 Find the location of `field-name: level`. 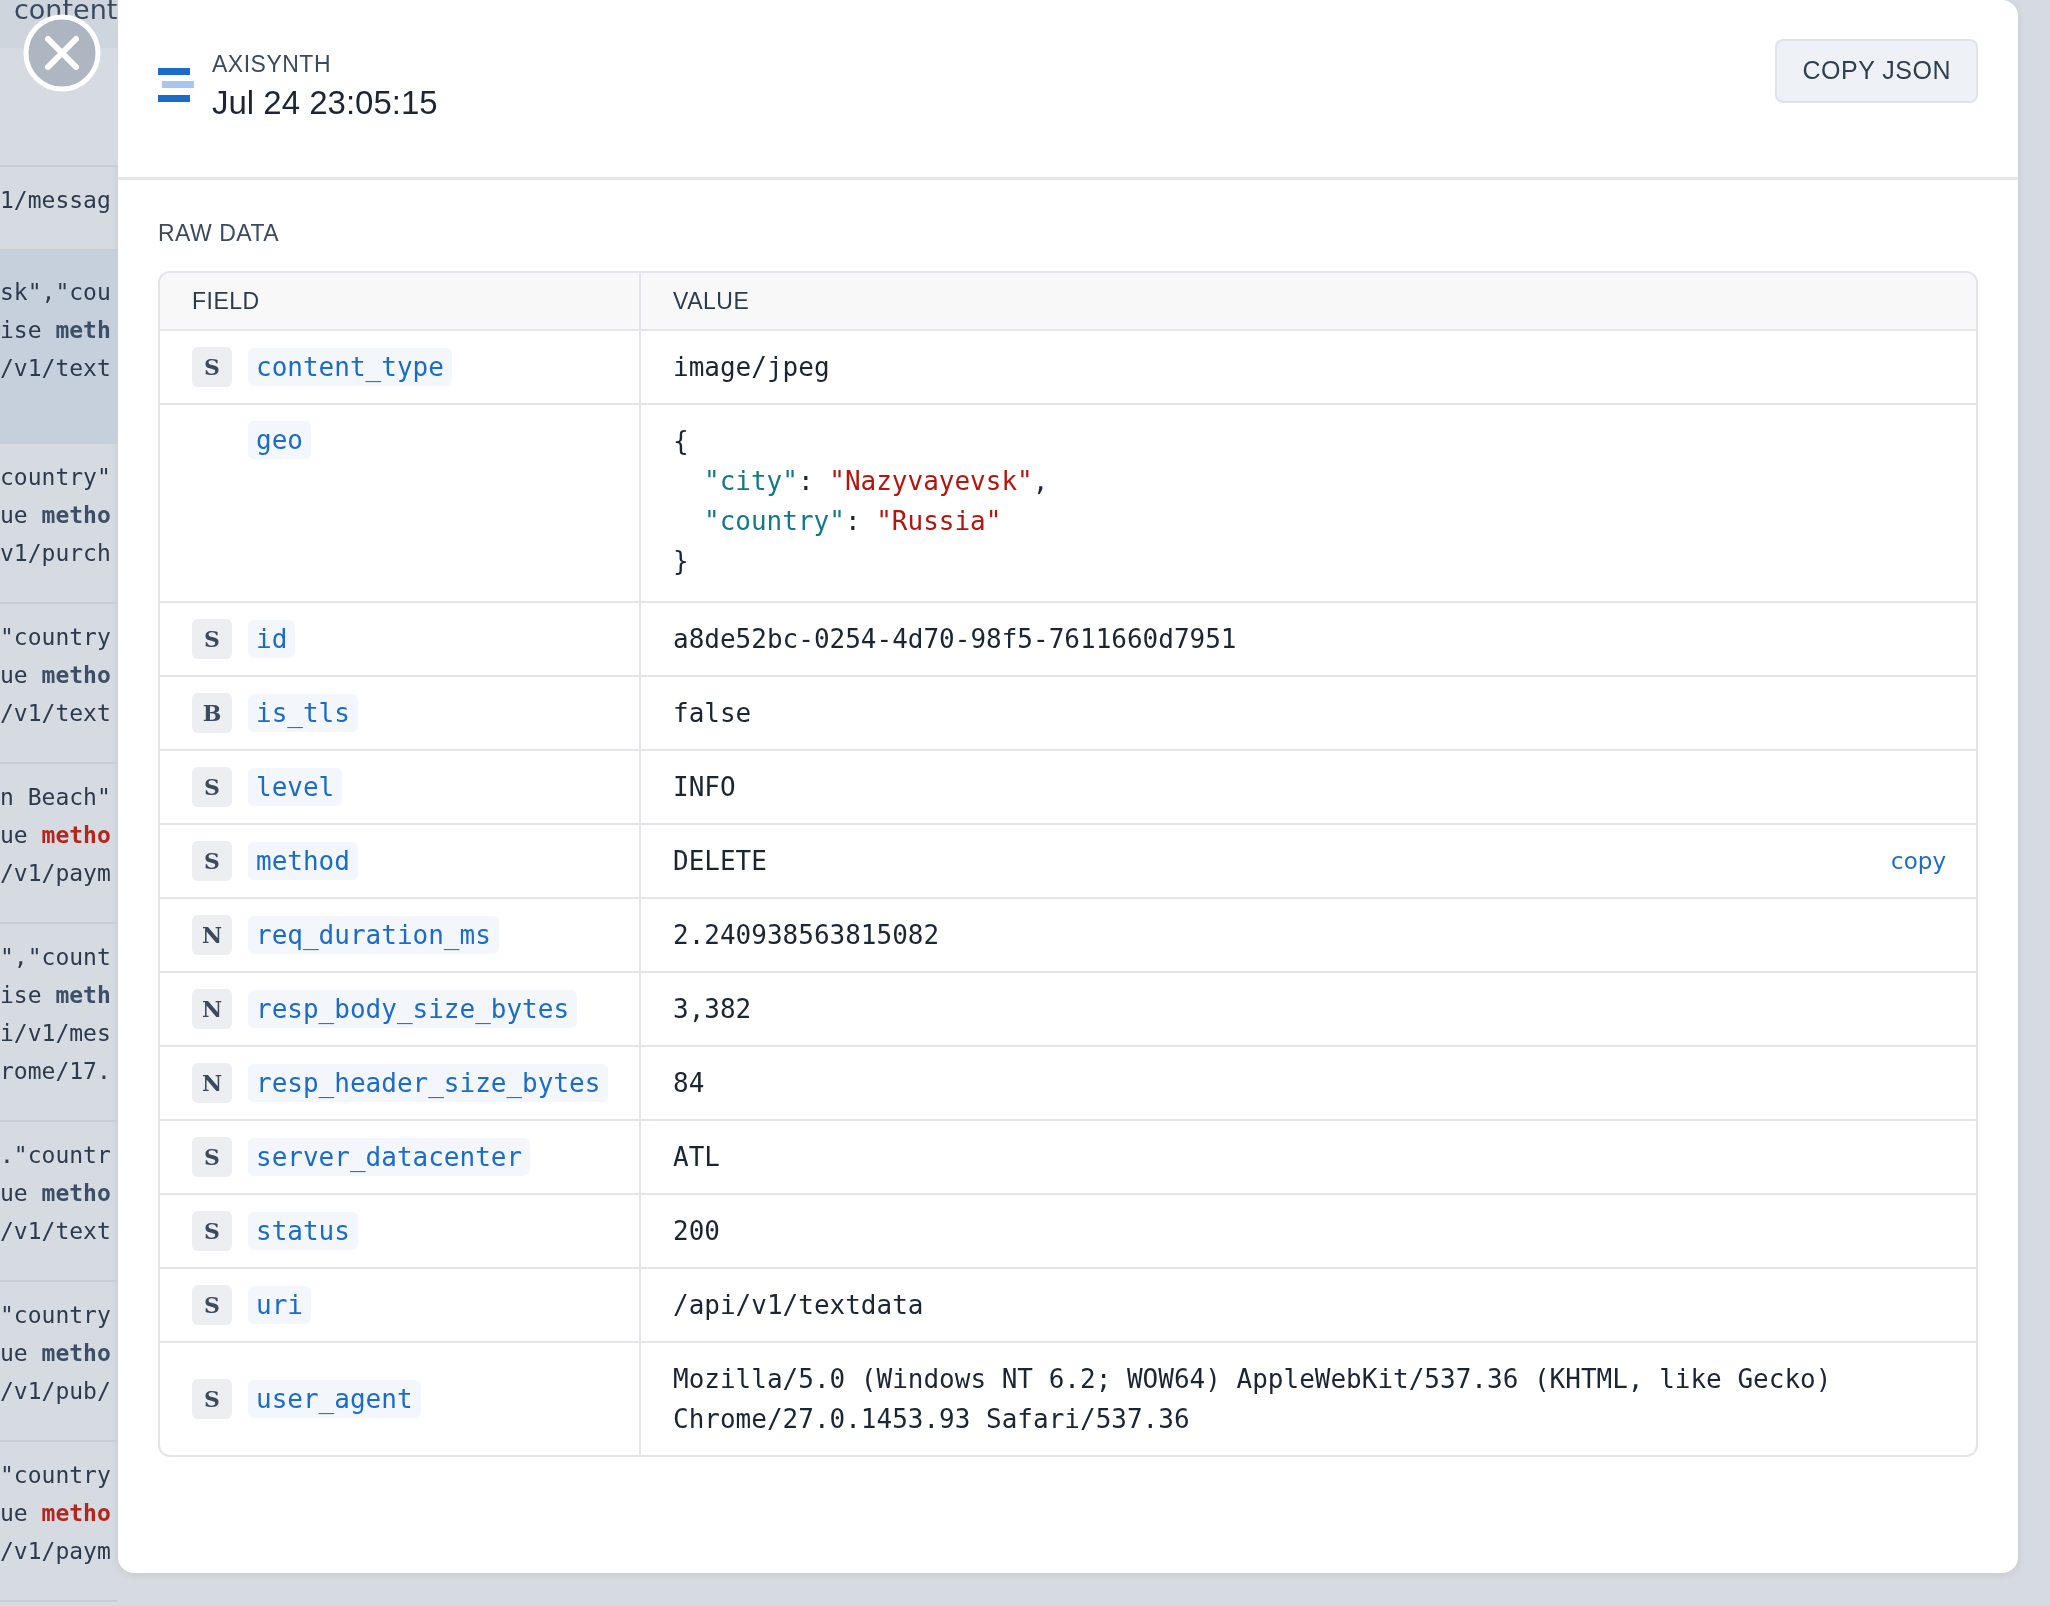

field-name: level is located at coordinates (295, 787).